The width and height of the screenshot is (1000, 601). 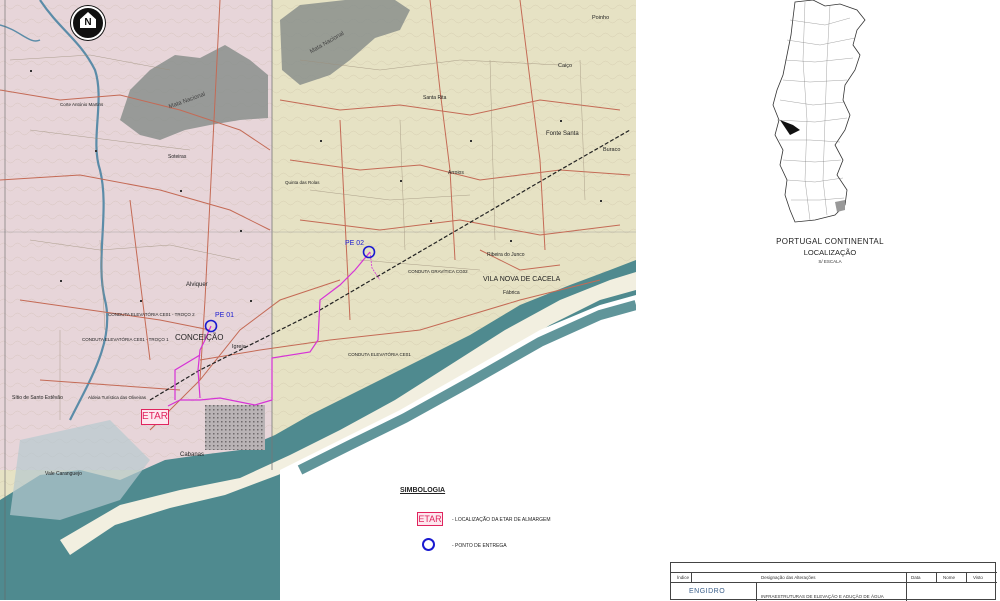 I want to click on etar-marker: ETAR, so click(x=155, y=417).